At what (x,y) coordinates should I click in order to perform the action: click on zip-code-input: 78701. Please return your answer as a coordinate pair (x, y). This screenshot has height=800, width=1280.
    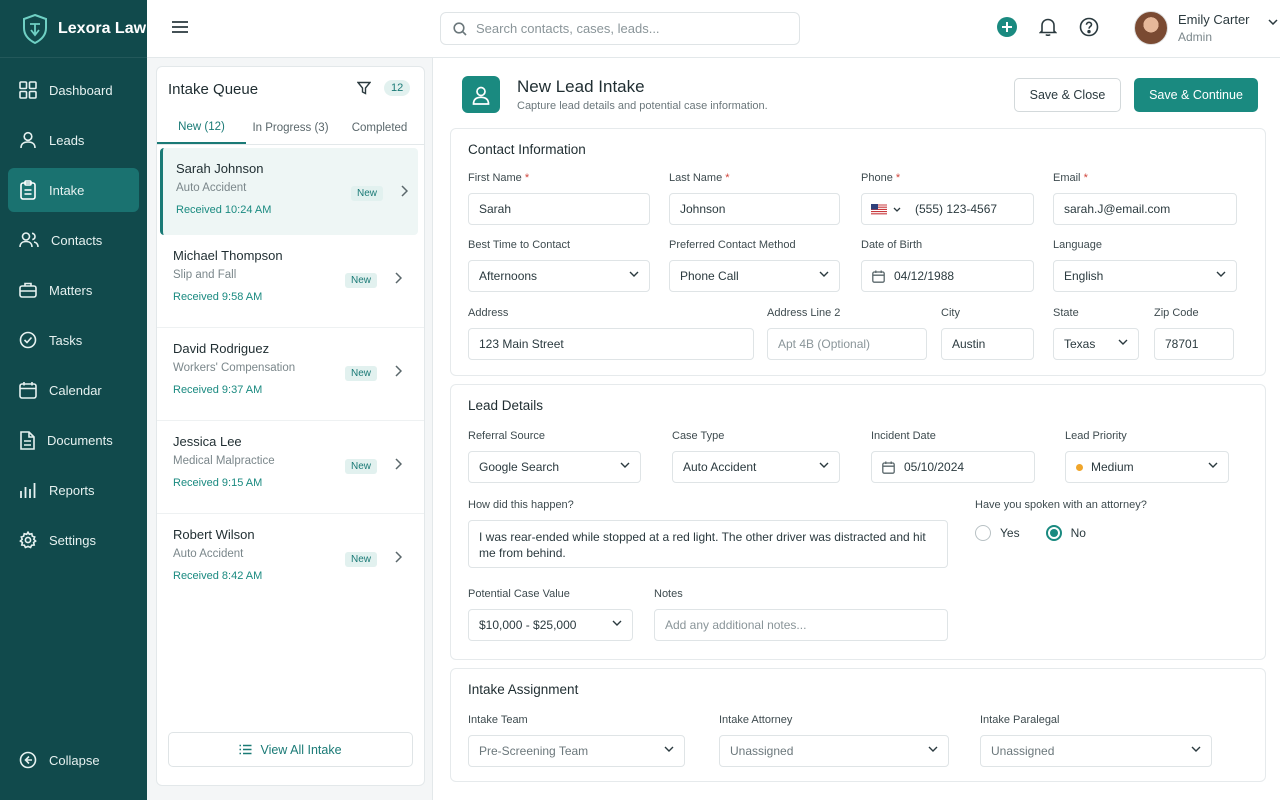
    Looking at the image, I should click on (1194, 344).